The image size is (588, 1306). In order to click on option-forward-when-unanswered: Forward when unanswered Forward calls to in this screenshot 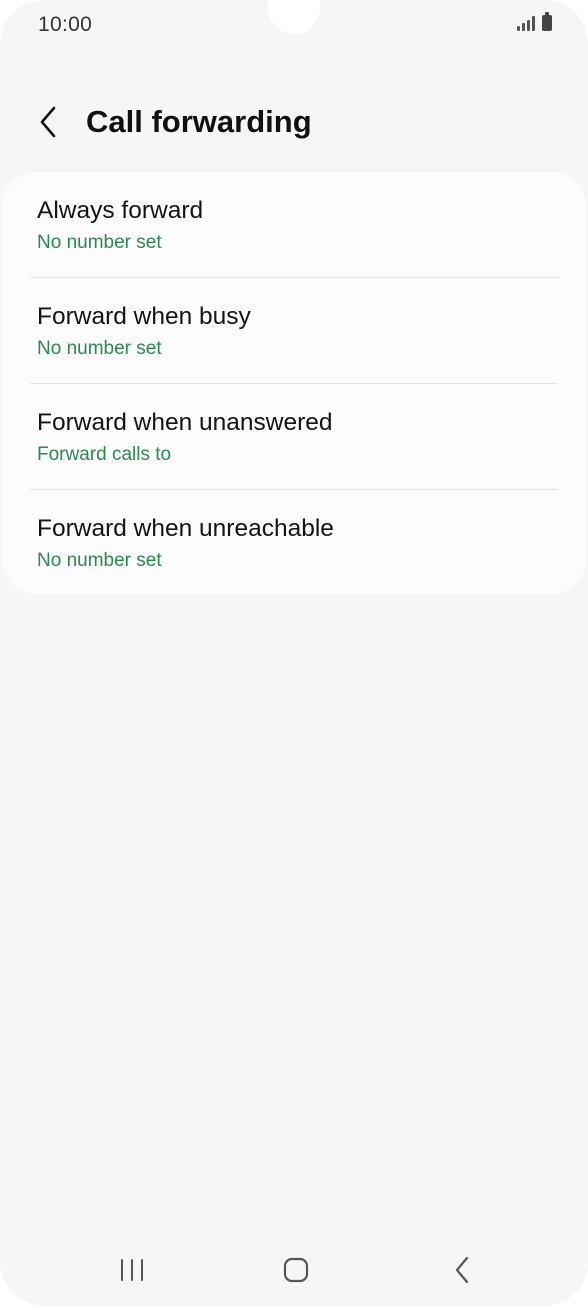, I will do `click(294, 437)`.